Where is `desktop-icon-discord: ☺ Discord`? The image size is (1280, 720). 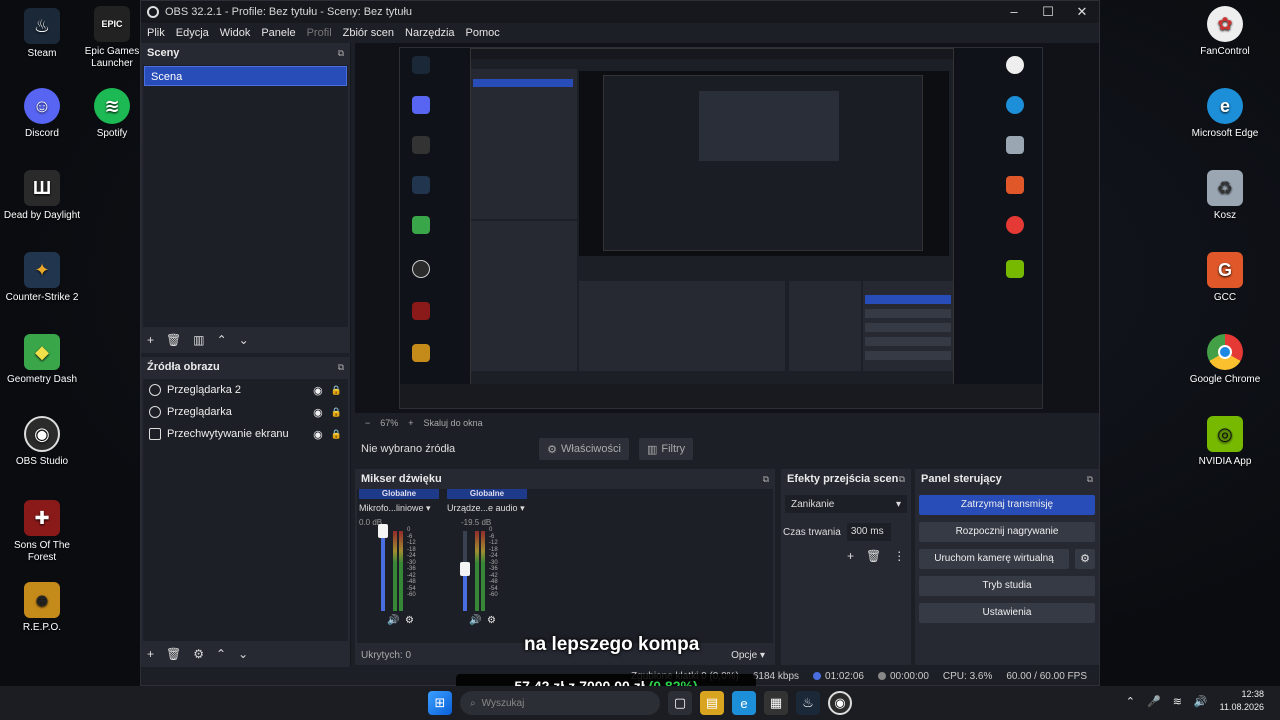
desktop-icon-discord: ☺ Discord is located at coordinates (42, 114).